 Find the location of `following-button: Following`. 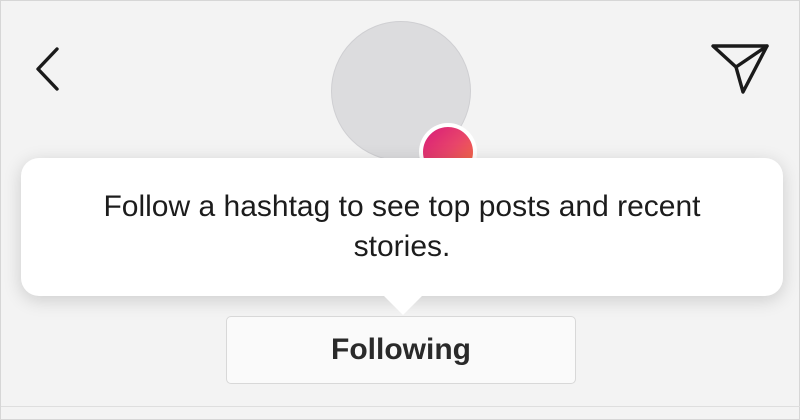

following-button: Following is located at coordinates (401, 350).